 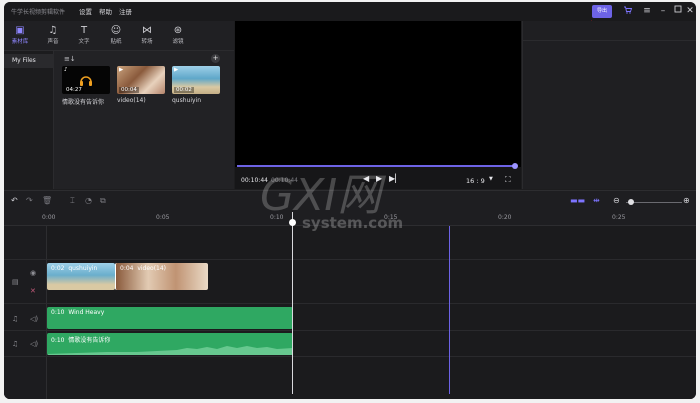 What do you see at coordinates (449, 310) in the screenshot?
I see `timeline-marker` at bounding box center [449, 310].